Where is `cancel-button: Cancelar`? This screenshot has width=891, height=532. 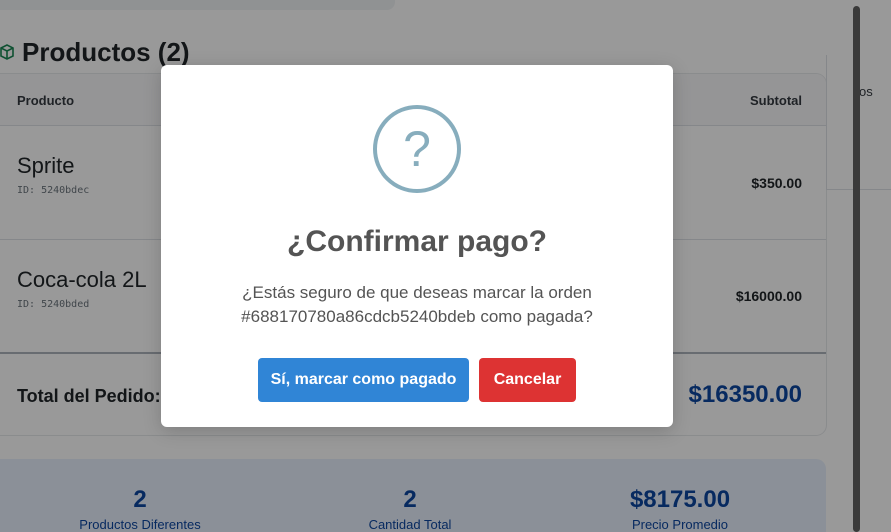 cancel-button: Cancelar is located at coordinates (527, 380).